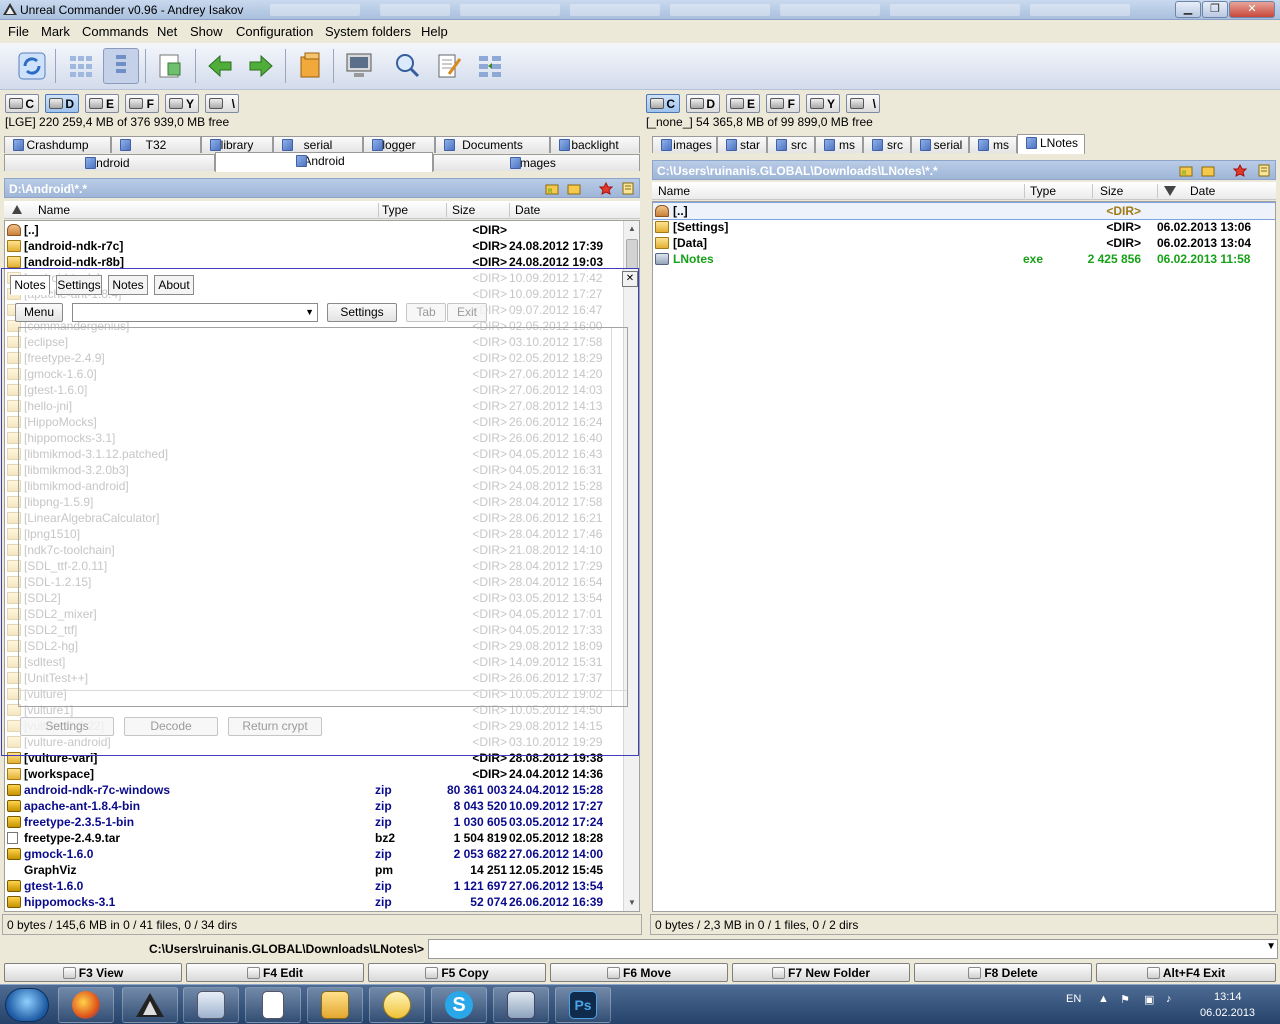 This screenshot has width=1280, height=1024. What do you see at coordinates (206, 31) in the screenshot?
I see `menu-show: Show` at bounding box center [206, 31].